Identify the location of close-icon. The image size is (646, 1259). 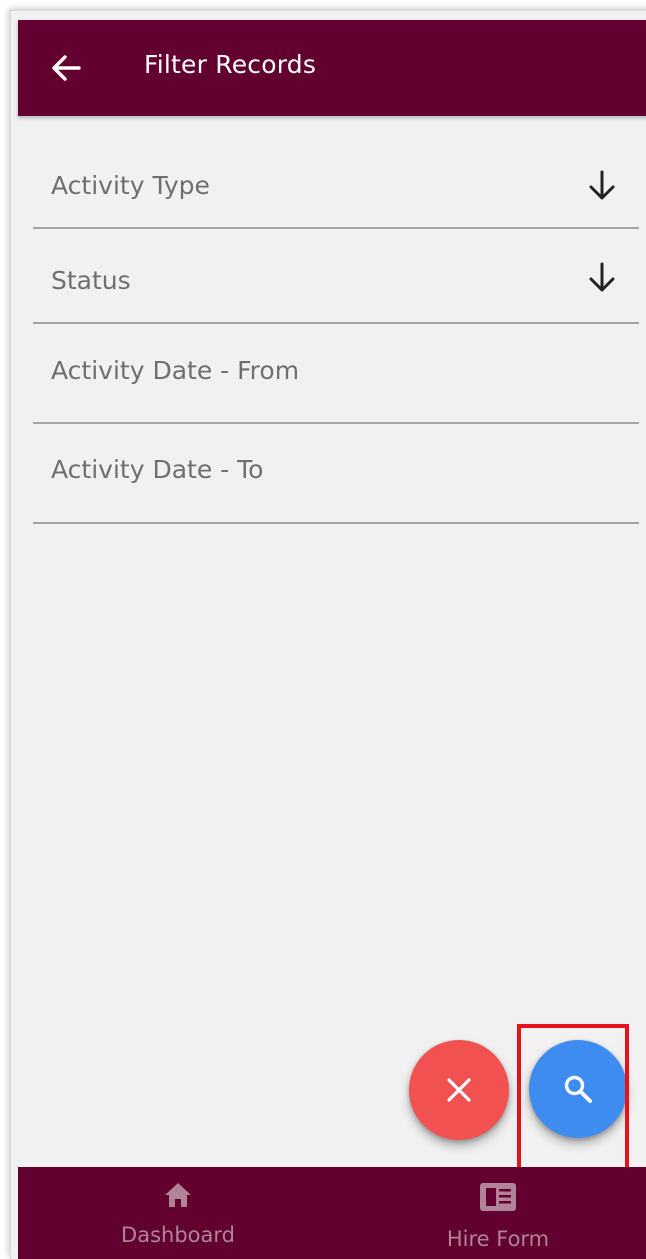
(459, 1090).